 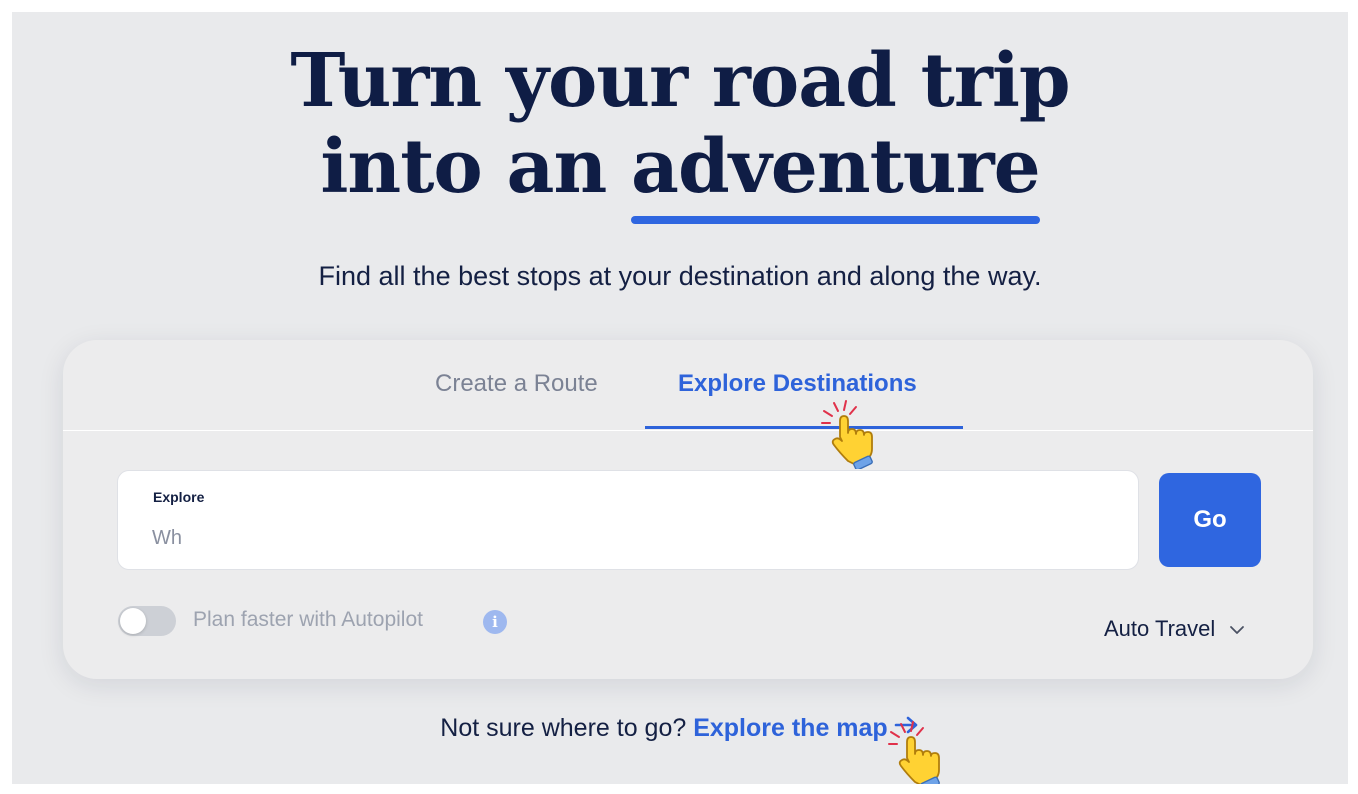 I want to click on explore-map-prompt: Not sure where to go? Explore the map, so click(x=680, y=728).